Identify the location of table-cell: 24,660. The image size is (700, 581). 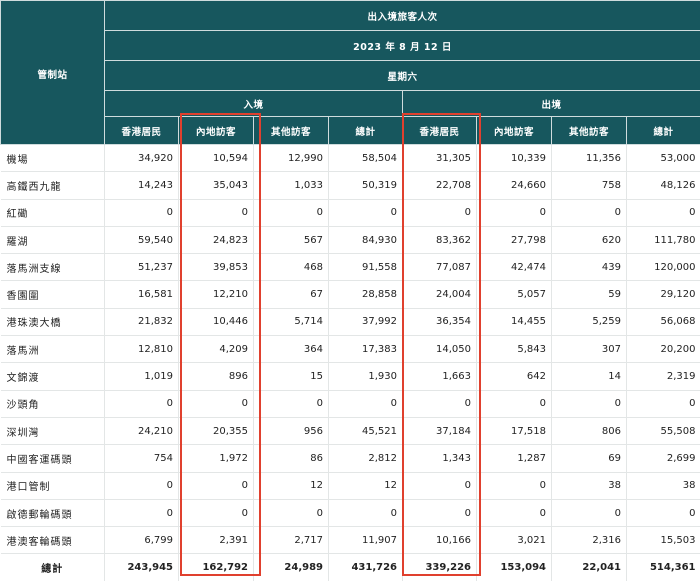
(514, 185).